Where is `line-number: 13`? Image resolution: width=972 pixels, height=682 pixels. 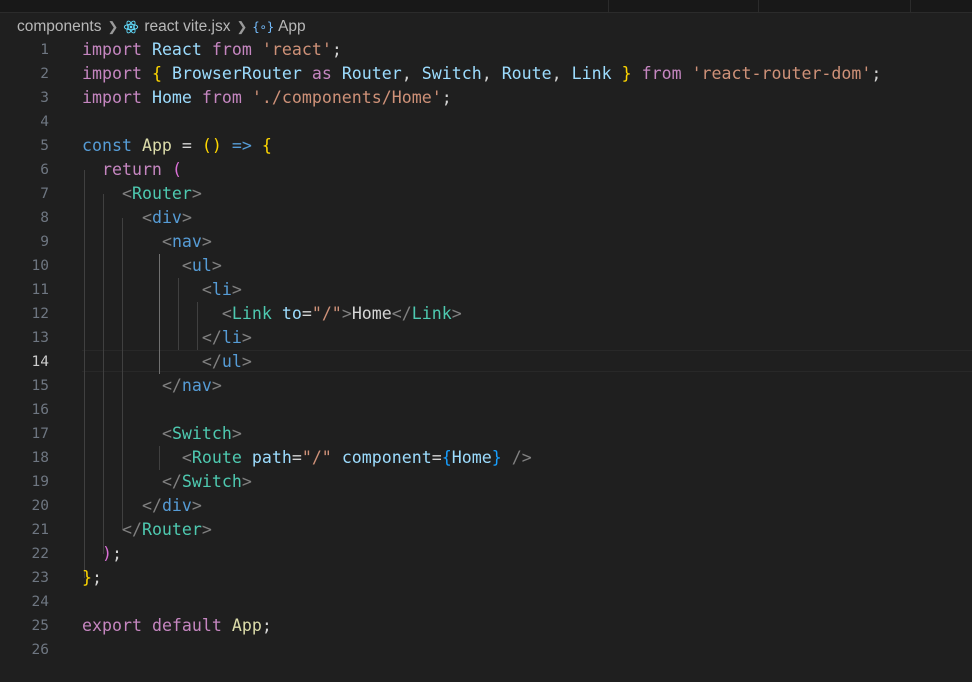
line-number: 13 is located at coordinates (40, 338).